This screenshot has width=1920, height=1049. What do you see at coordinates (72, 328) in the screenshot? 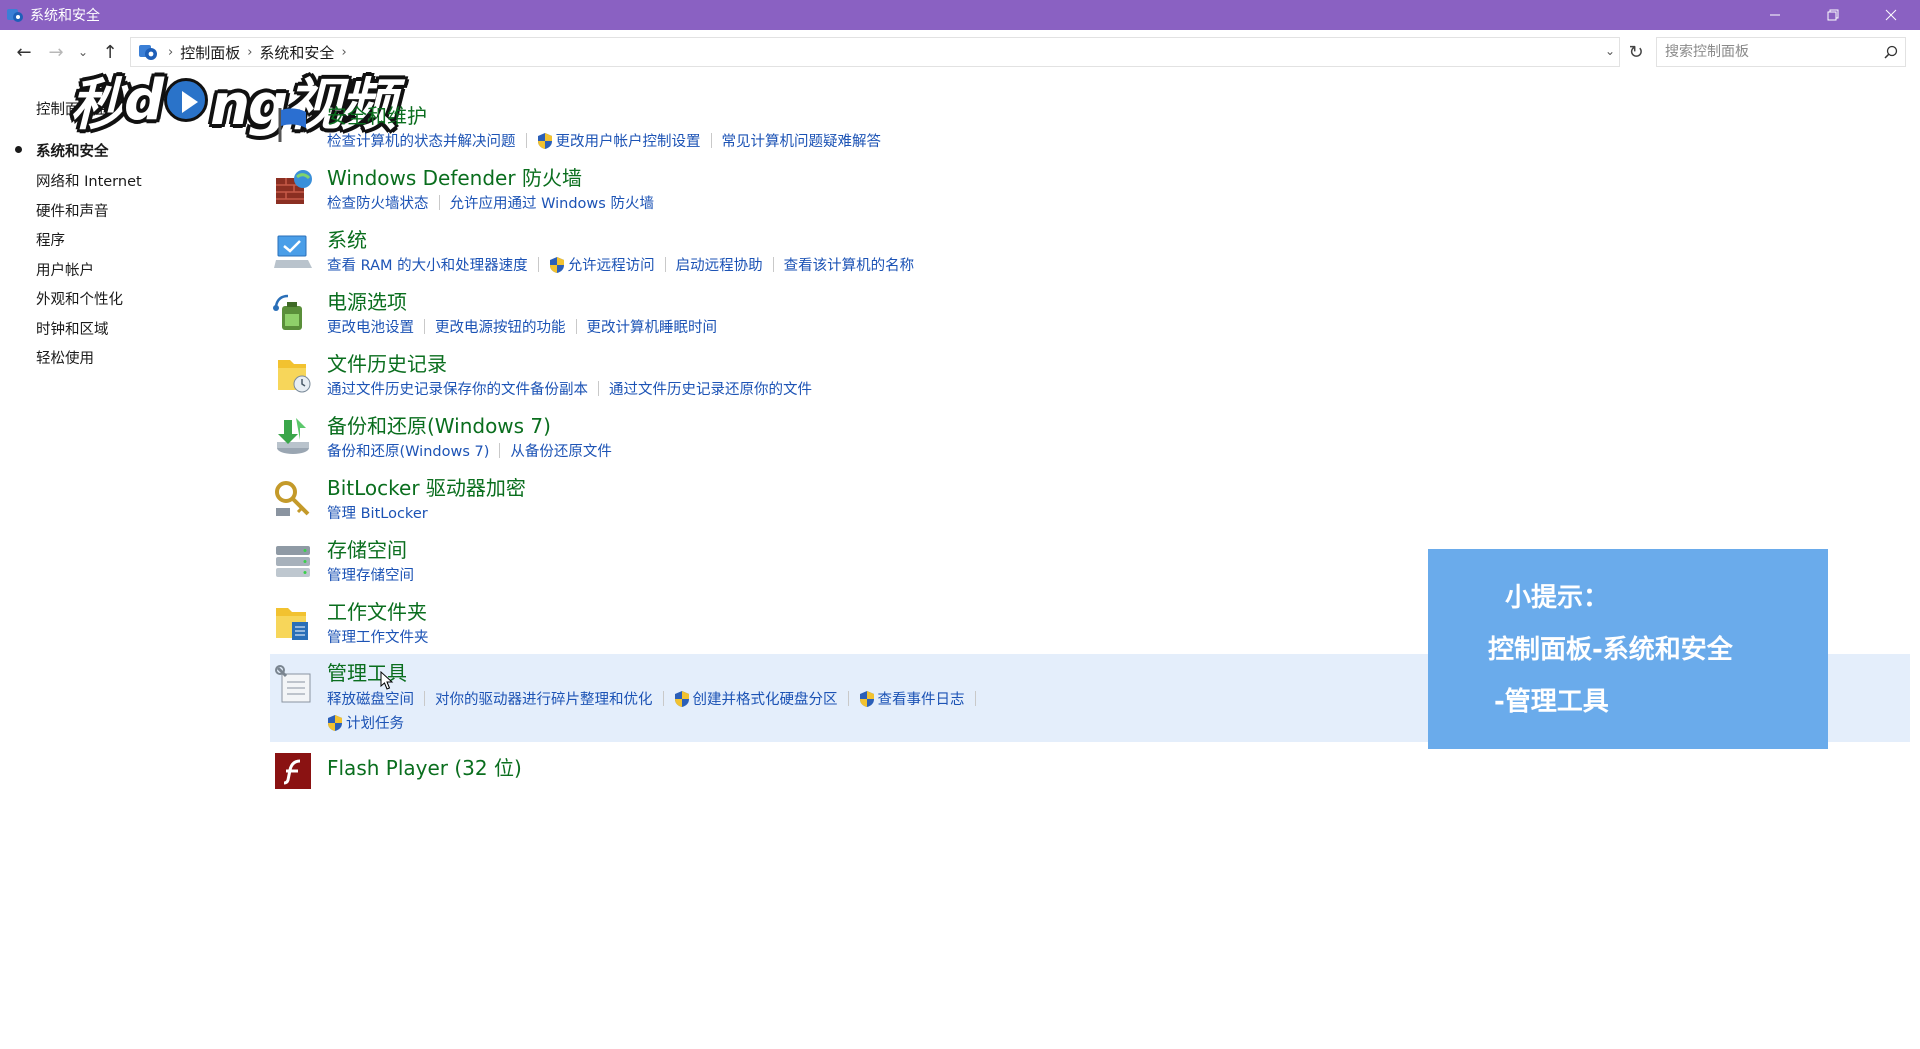
I see `sidebar-item-clock-region: 时钟和区域` at bounding box center [72, 328].